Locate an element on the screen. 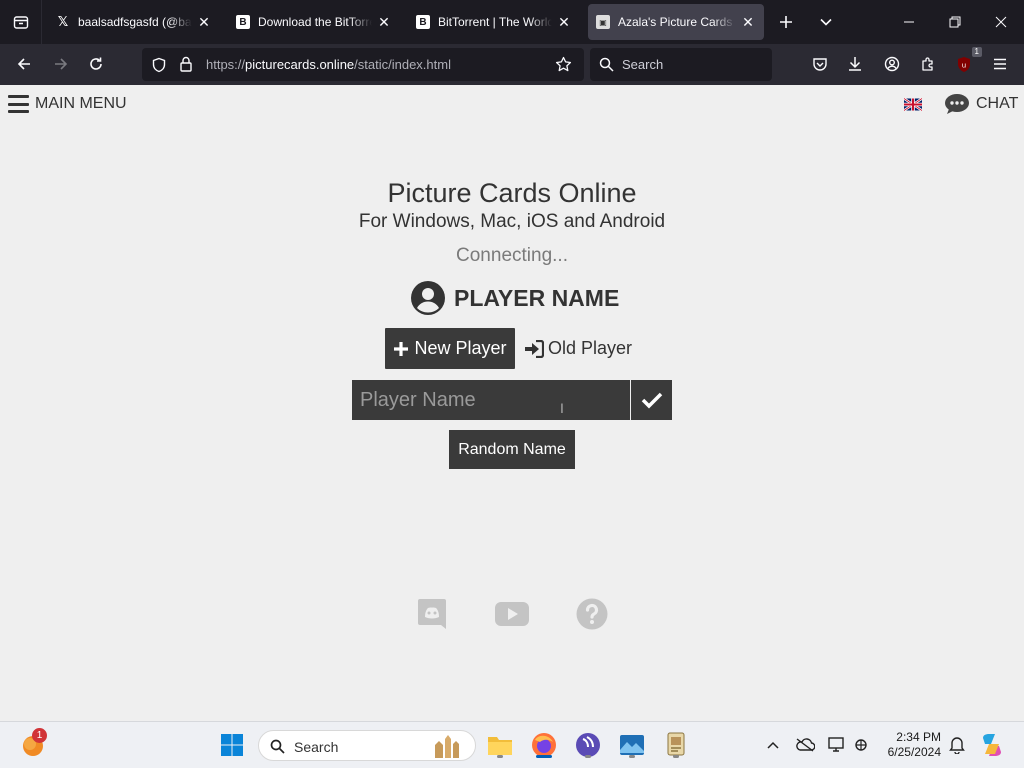 The height and width of the screenshot is (768, 1024). main-menu-button: MAIN MENU is located at coordinates (67, 104).